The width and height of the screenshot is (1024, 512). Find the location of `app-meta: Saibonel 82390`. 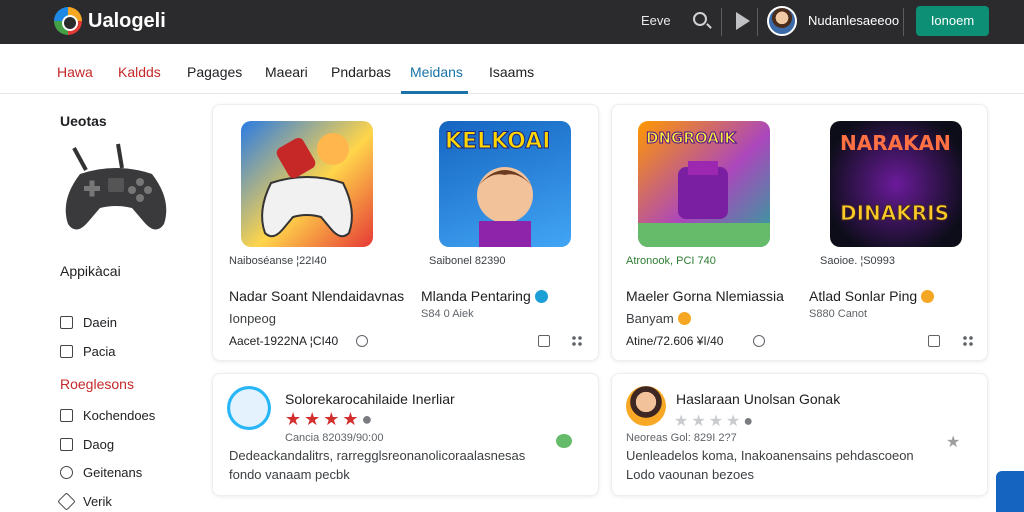

app-meta: Saibonel 82390 is located at coordinates (467, 261).